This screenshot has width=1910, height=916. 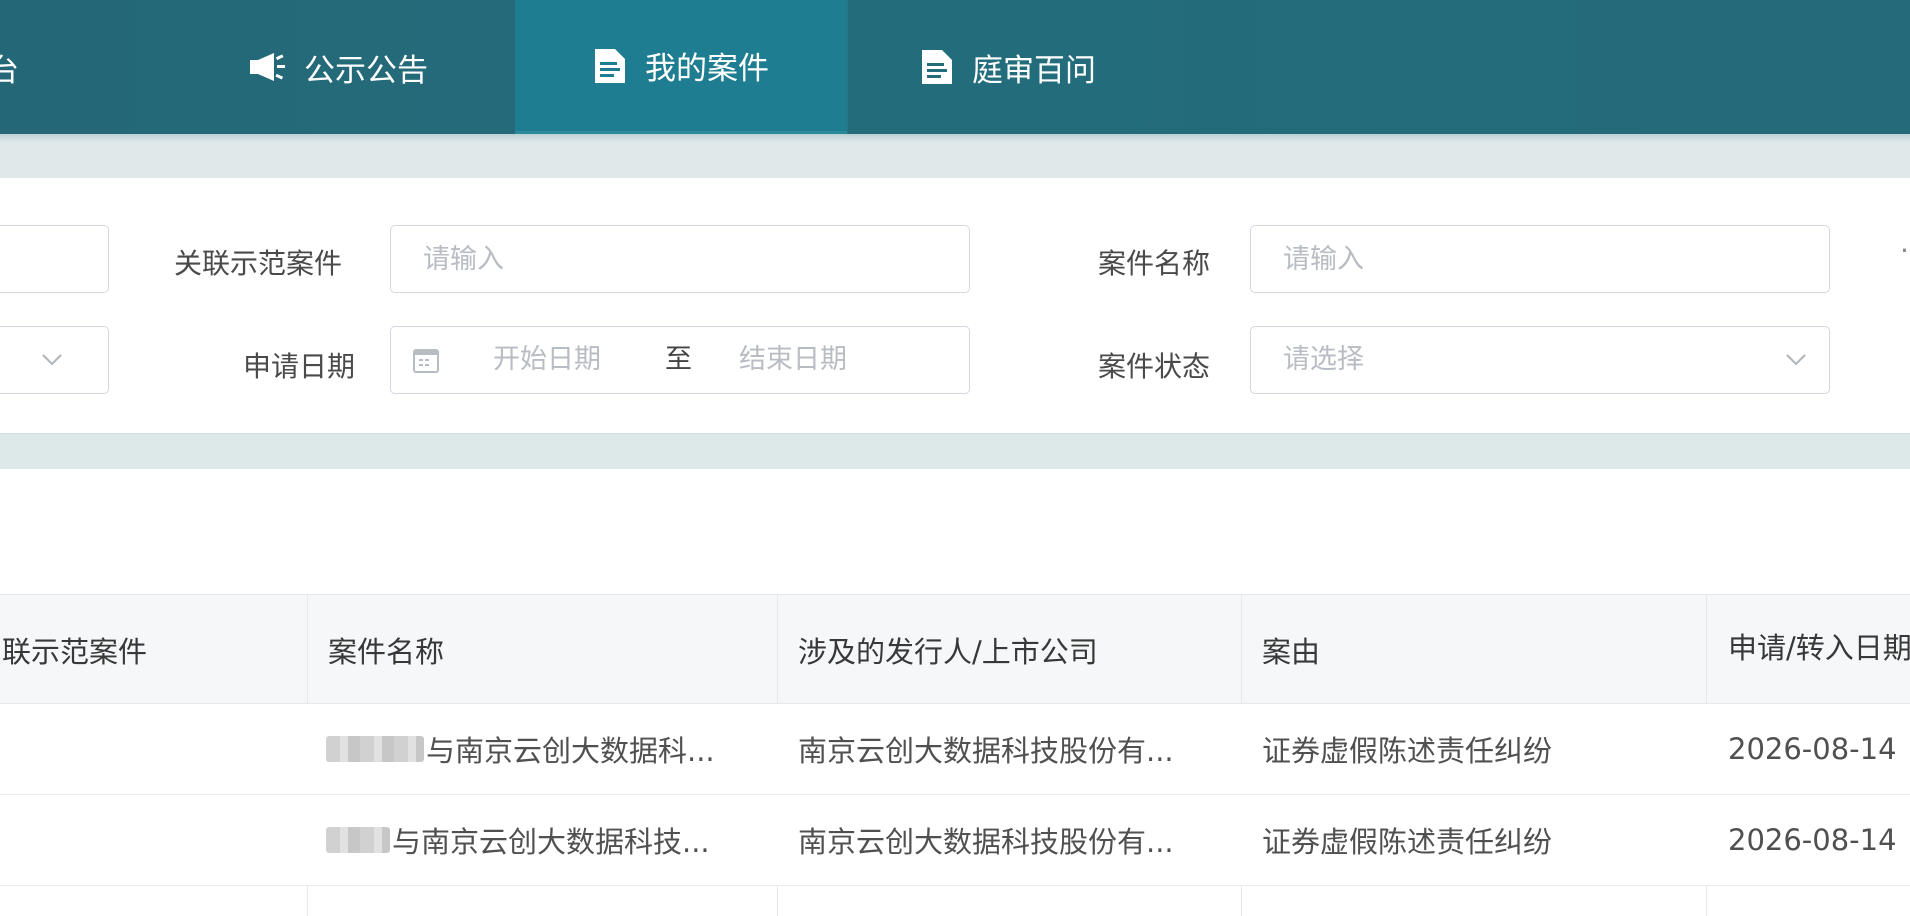 What do you see at coordinates (1034, 70) in the screenshot?
I see `nav-item-trial-faq-label: 庭审百问` at bounding box center [1034, 70].